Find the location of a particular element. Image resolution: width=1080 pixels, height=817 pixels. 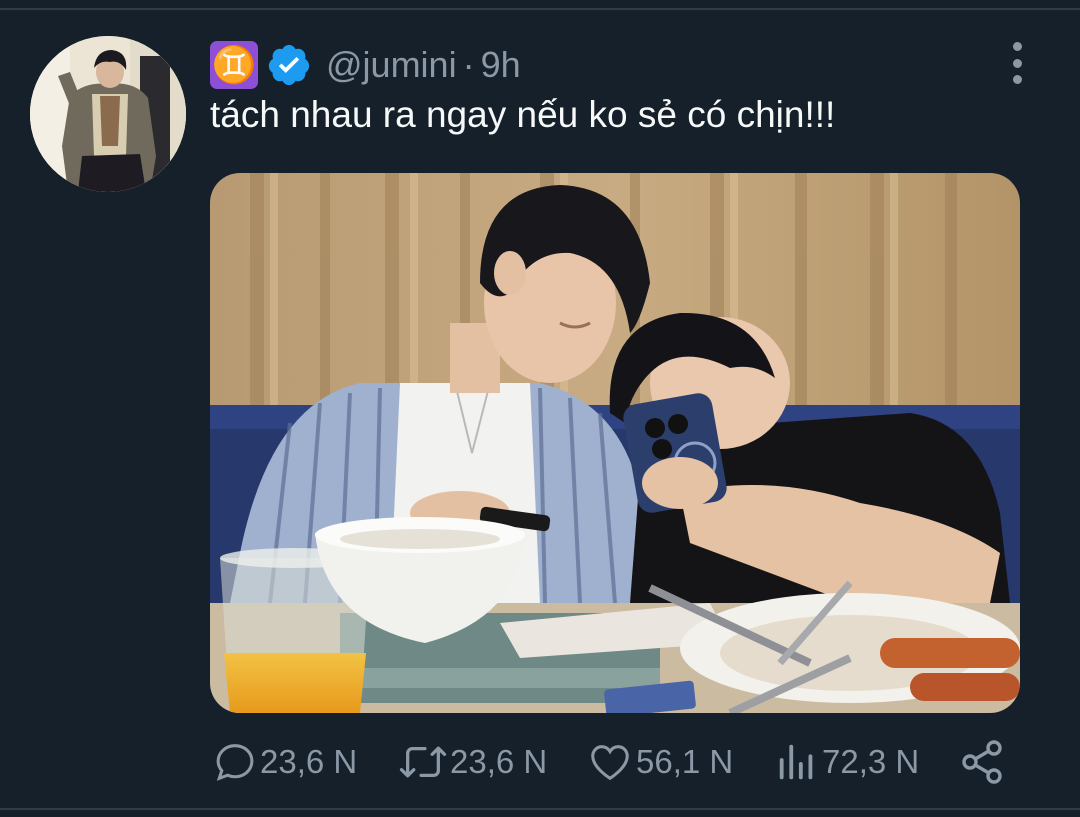

retweet-count: 23,6 N is located at coordinates (499, 761).